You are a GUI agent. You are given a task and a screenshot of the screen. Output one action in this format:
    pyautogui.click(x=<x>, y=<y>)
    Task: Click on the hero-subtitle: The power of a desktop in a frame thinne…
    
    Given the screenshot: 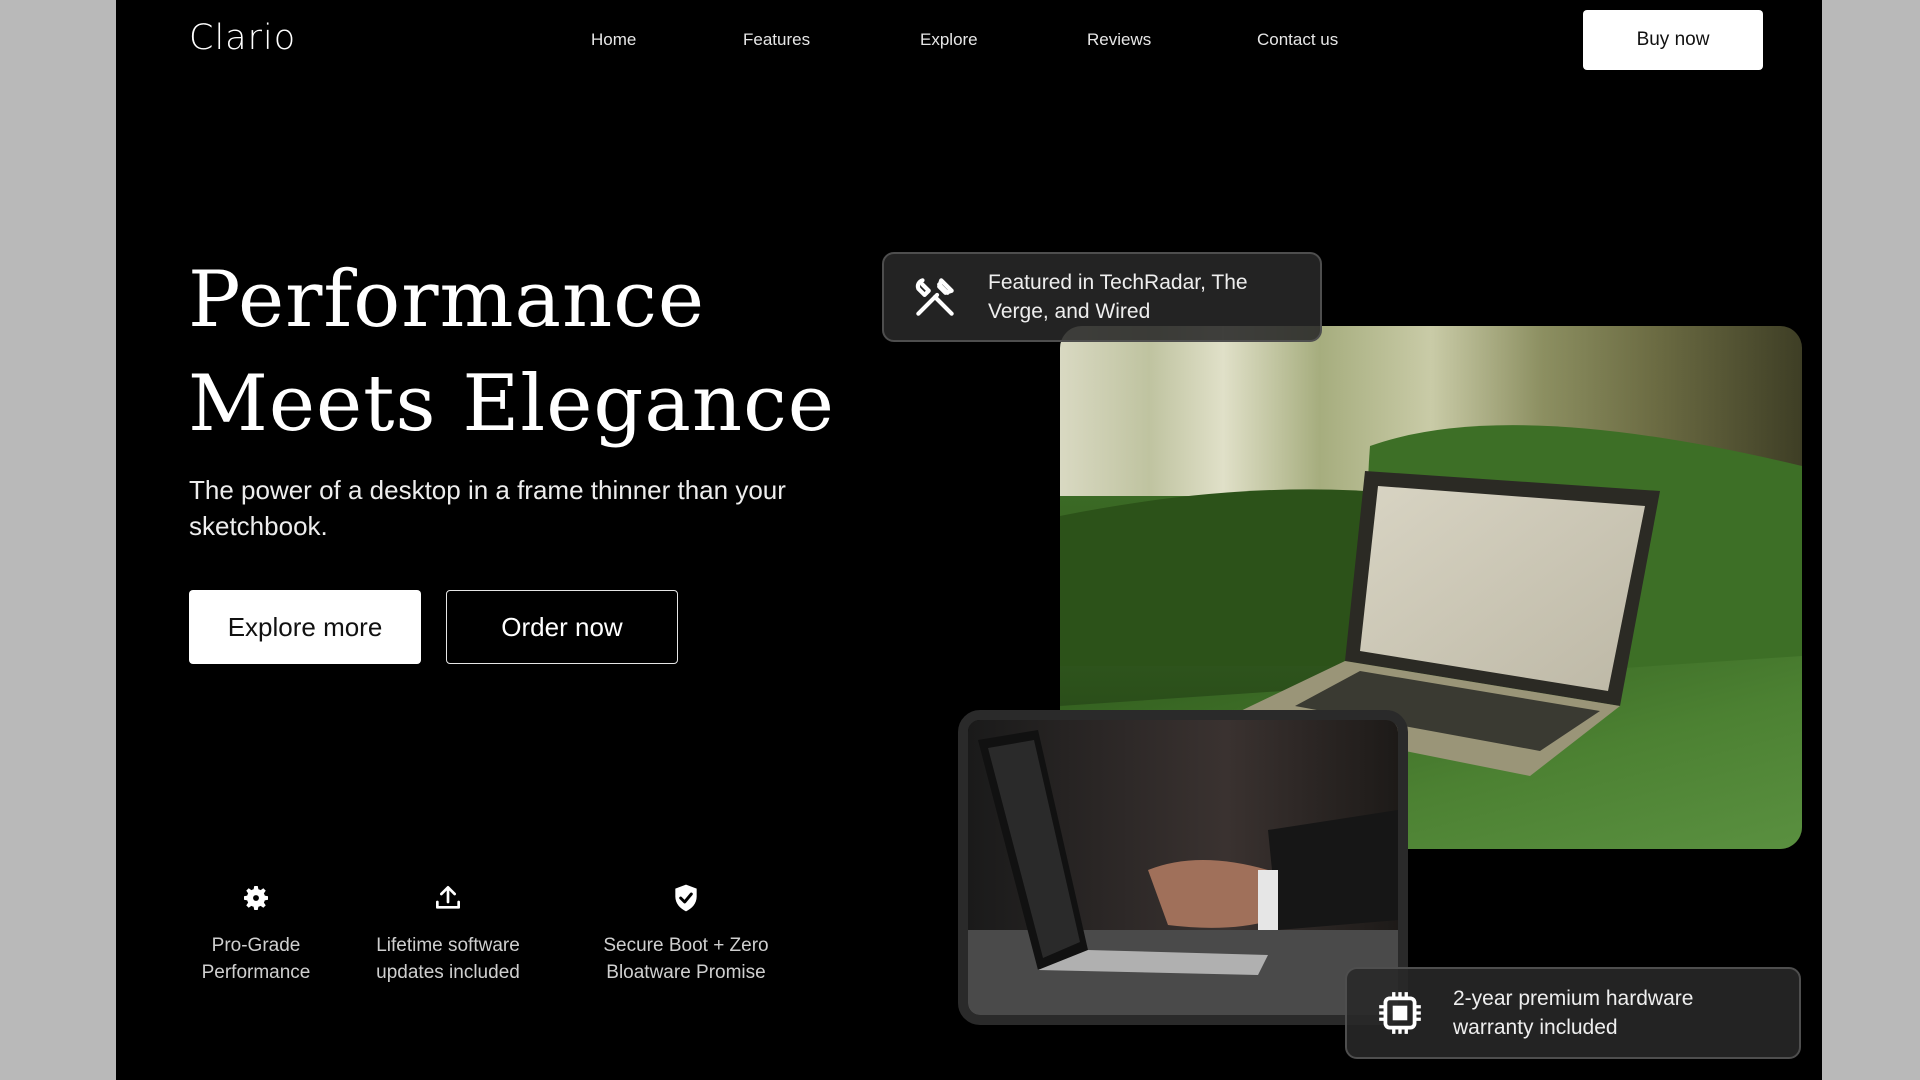 What is the action you would take?
    pyautogui.click(x=487, y=508)
    